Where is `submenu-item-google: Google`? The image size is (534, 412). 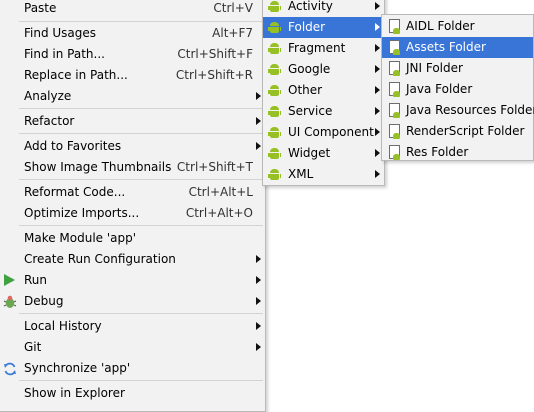 submenu-item-google: Google is located at coordinates (323, 69).